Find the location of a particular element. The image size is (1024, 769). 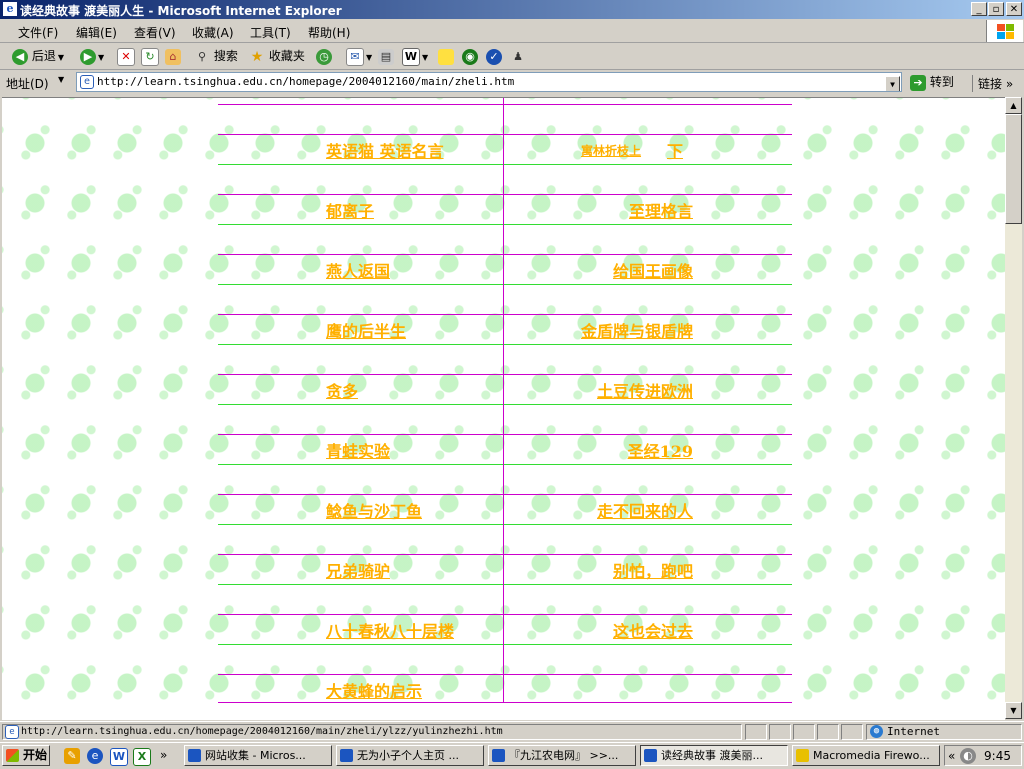

menu-view: 查看(V) is located at coordinates (155, 32).